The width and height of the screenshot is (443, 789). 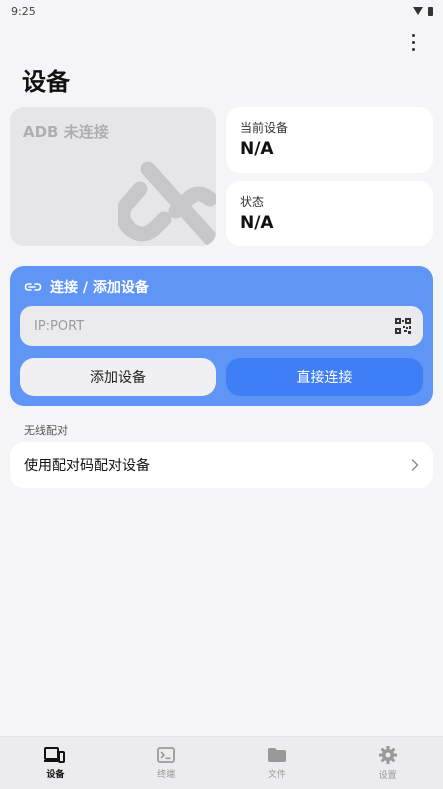 I want to click on nav-label-device: 设备, so click(x=55, y=774).